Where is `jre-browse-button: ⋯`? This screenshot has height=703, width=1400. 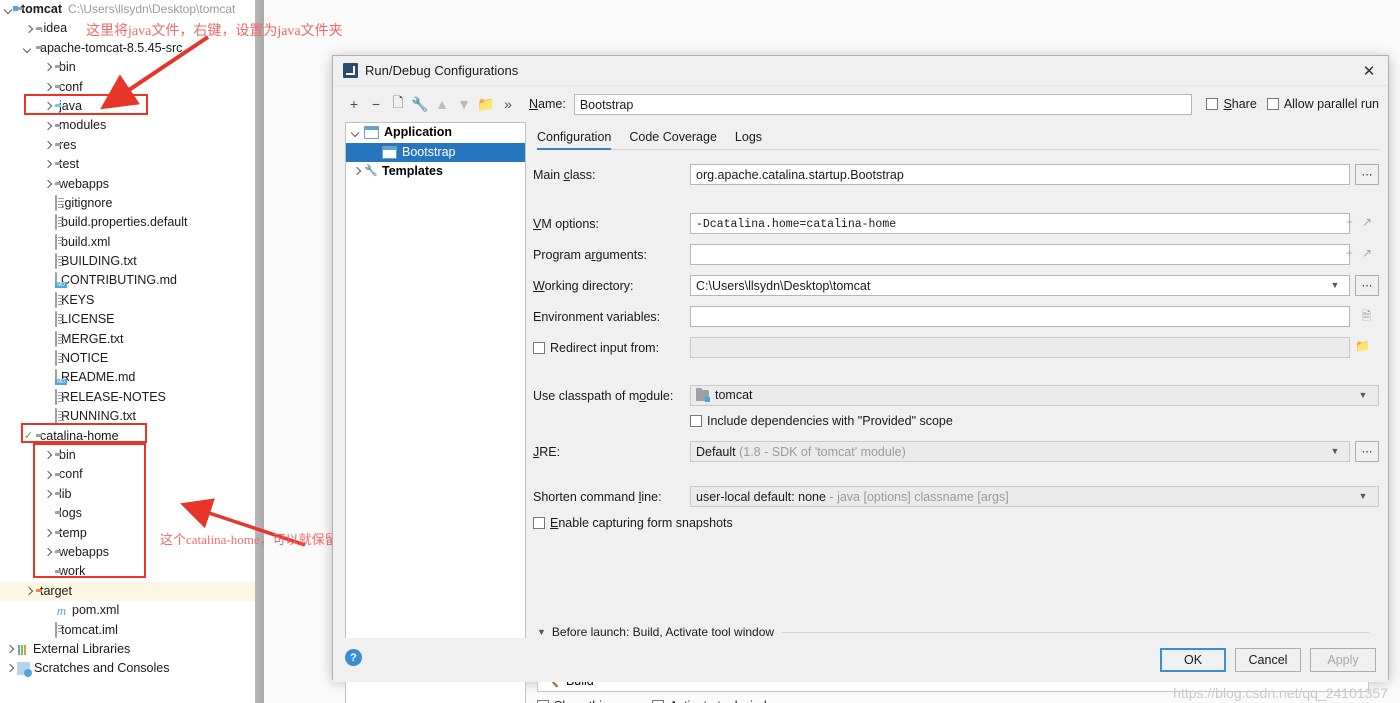
jre-browse-button: ⋯ is located at coordinates (1367, 451).